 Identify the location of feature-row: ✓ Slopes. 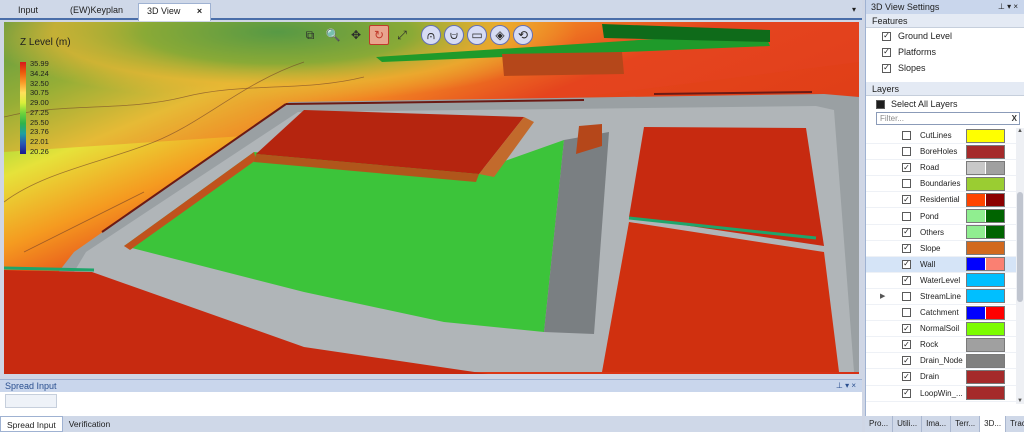
(945, 68).